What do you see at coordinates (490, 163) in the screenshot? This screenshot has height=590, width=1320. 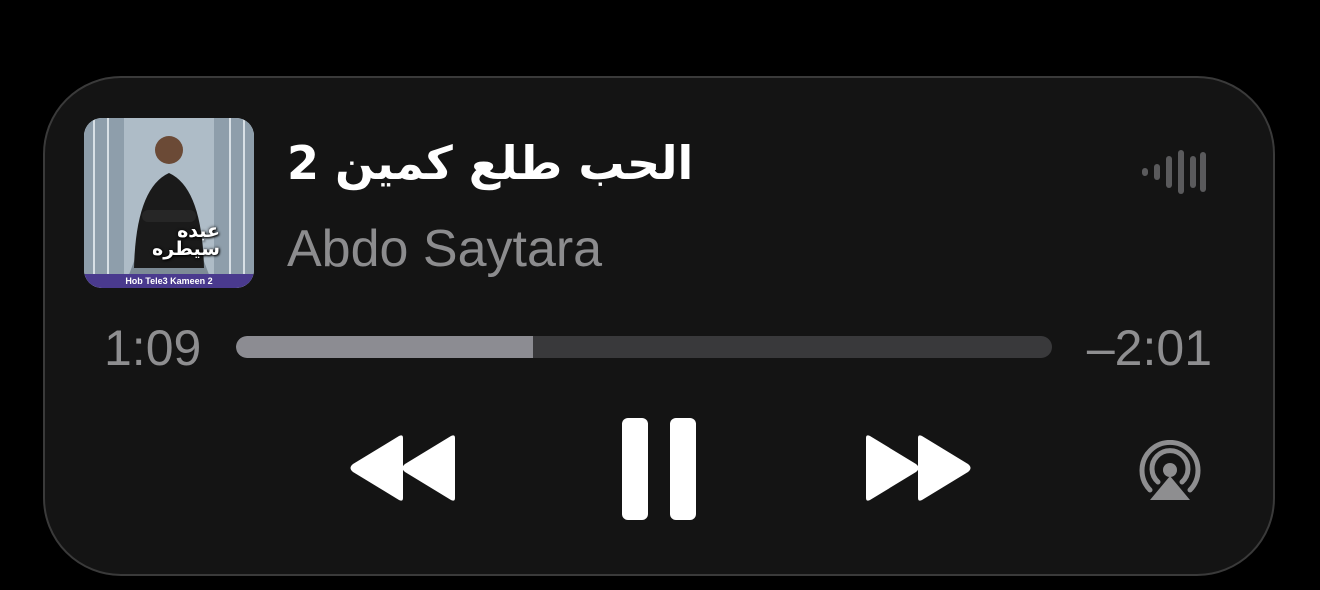 I see `track-title: الحب طلع كمين 2` at bounding box center [490, 163].